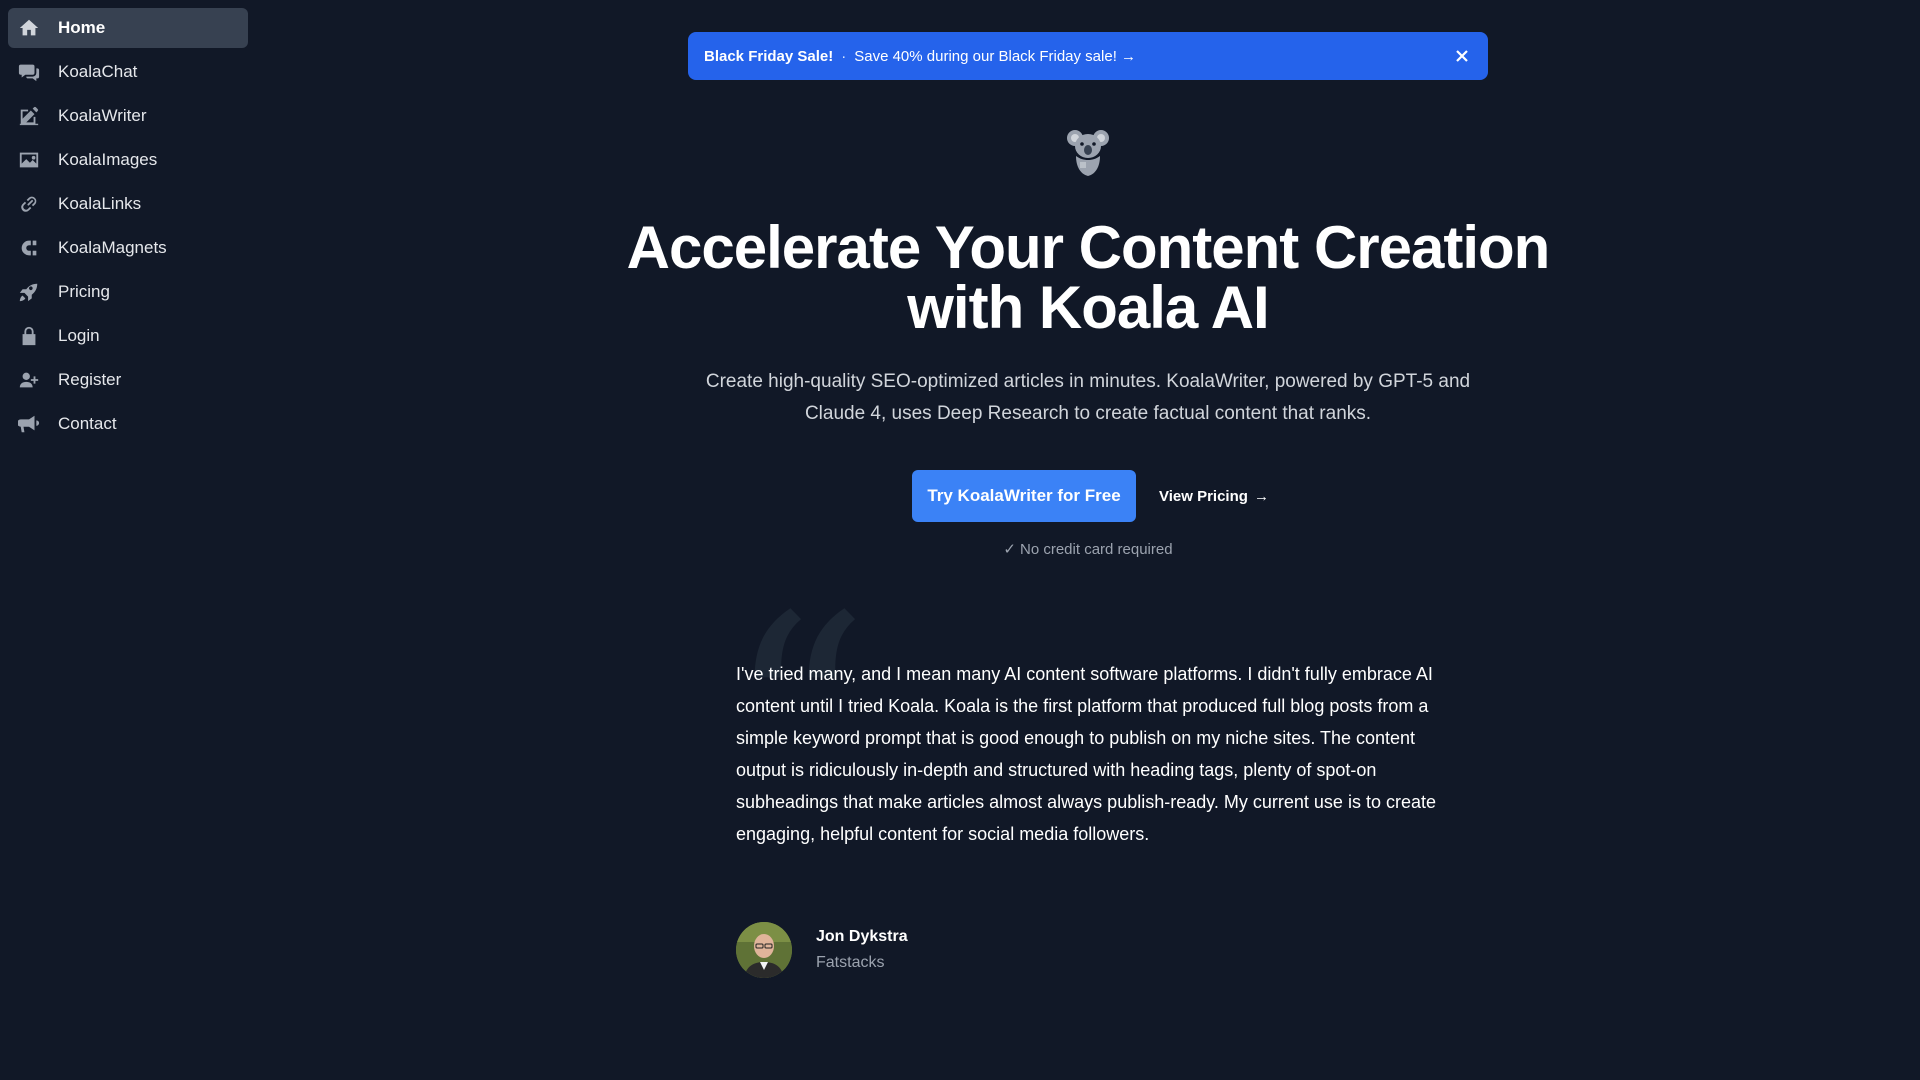 The image size is (1920, 1080). What do you see at coordinates (1088, 307) in the screenshot?
I see `hero-title-line2: with Koala AI` at bounding box center [1088, 307].